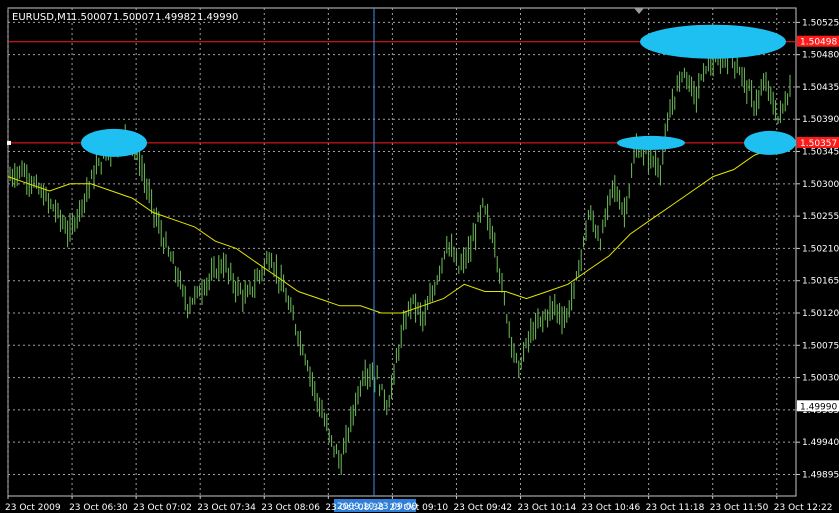  What do you see at coordinates (820, 153) in the screenshot?
I see `y-tick-label: 1.50345` at bounding box center [820, 153].